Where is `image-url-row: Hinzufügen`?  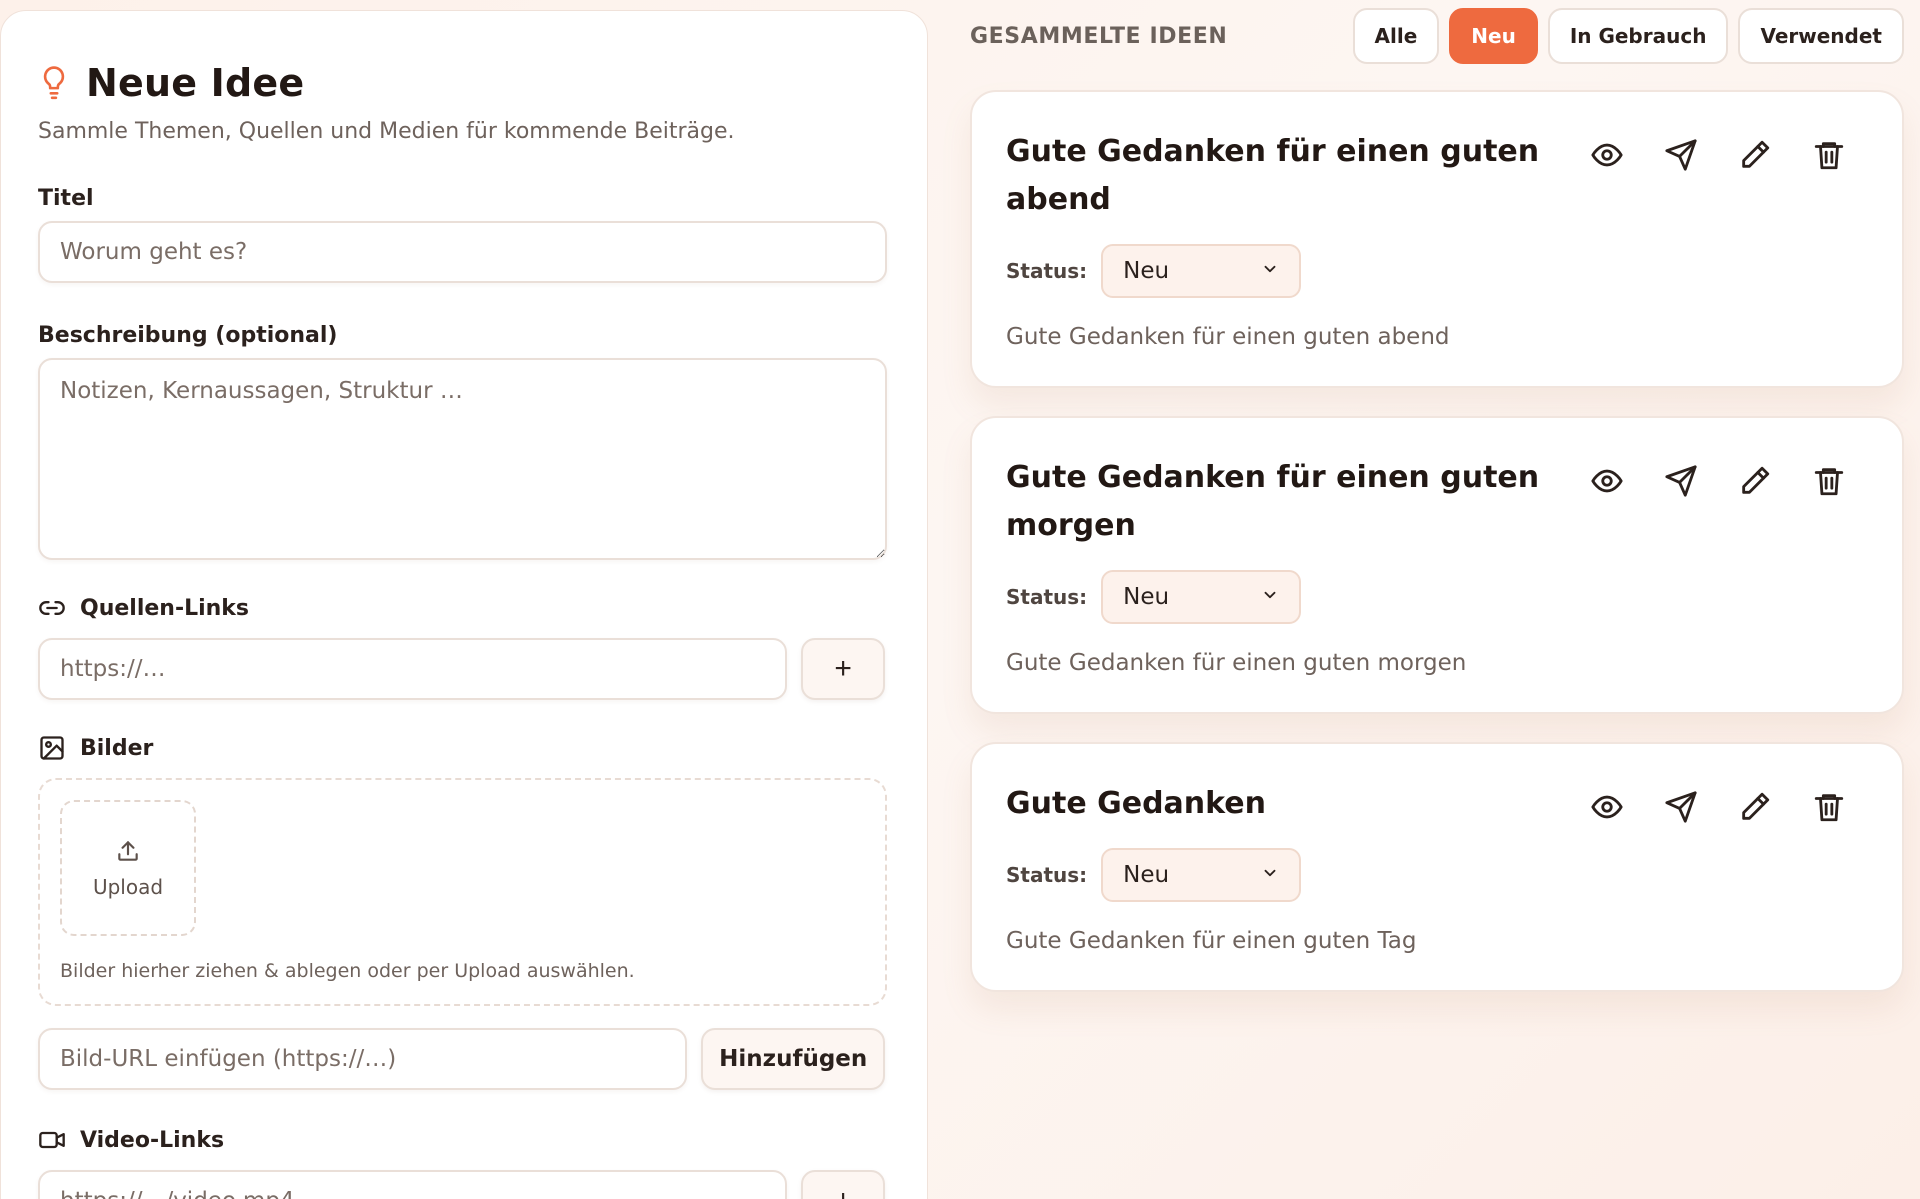 image-url-row: Hinzufügen is located at coordinates (461, 1059).